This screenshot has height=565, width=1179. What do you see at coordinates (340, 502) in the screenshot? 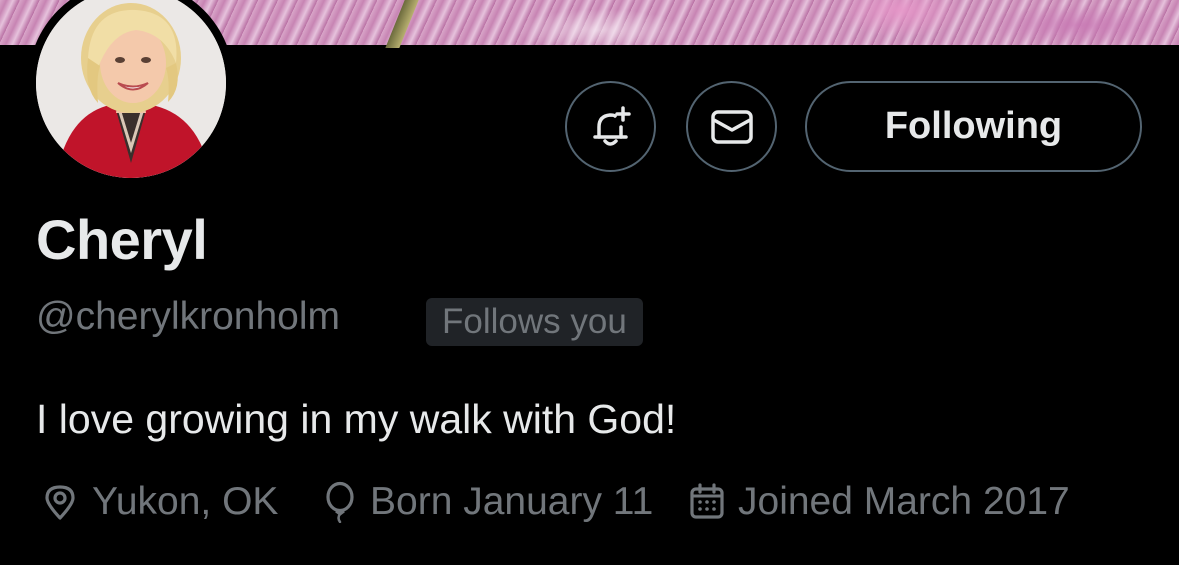
I see `balloon-icon` at bounding box center [340, 502].